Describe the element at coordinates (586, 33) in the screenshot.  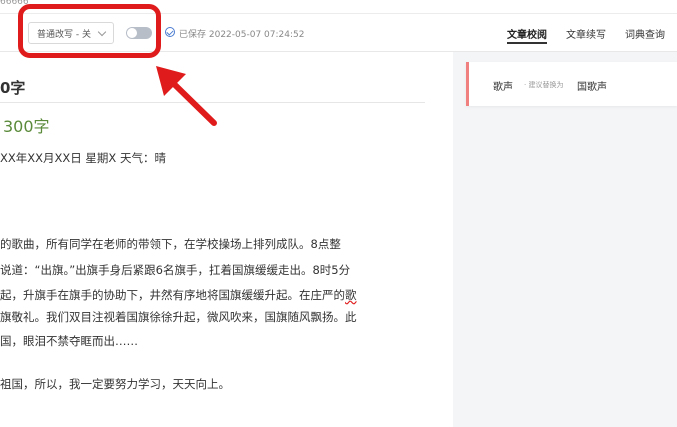
I see `tab-article-continue: 文章续写` at that location.